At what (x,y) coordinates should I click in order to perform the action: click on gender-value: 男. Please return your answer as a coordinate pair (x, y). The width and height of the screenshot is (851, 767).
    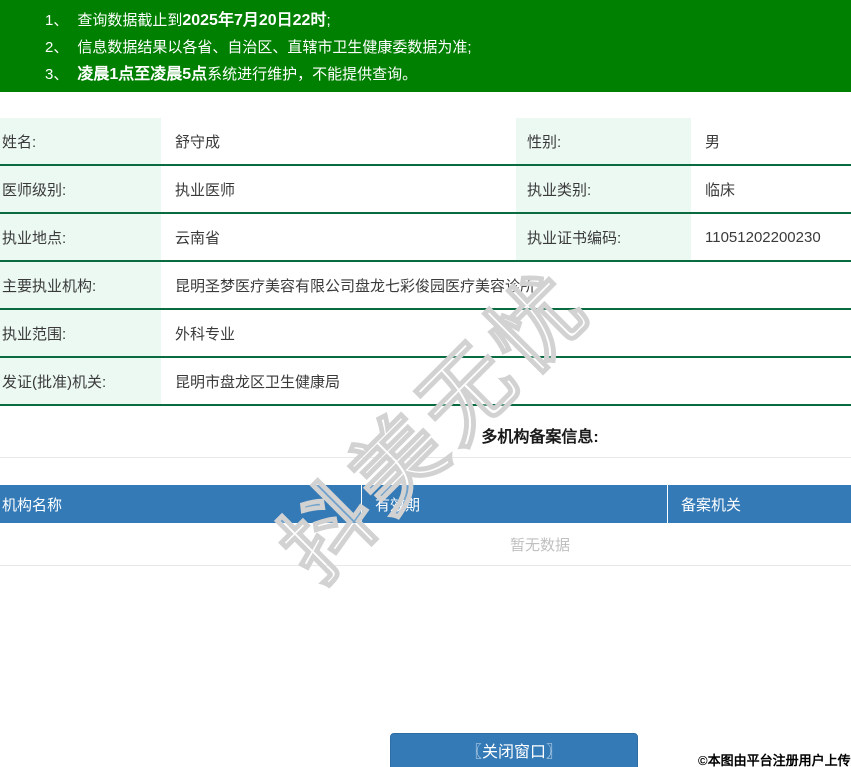
    Looking at the image, I should click on (771, 141).